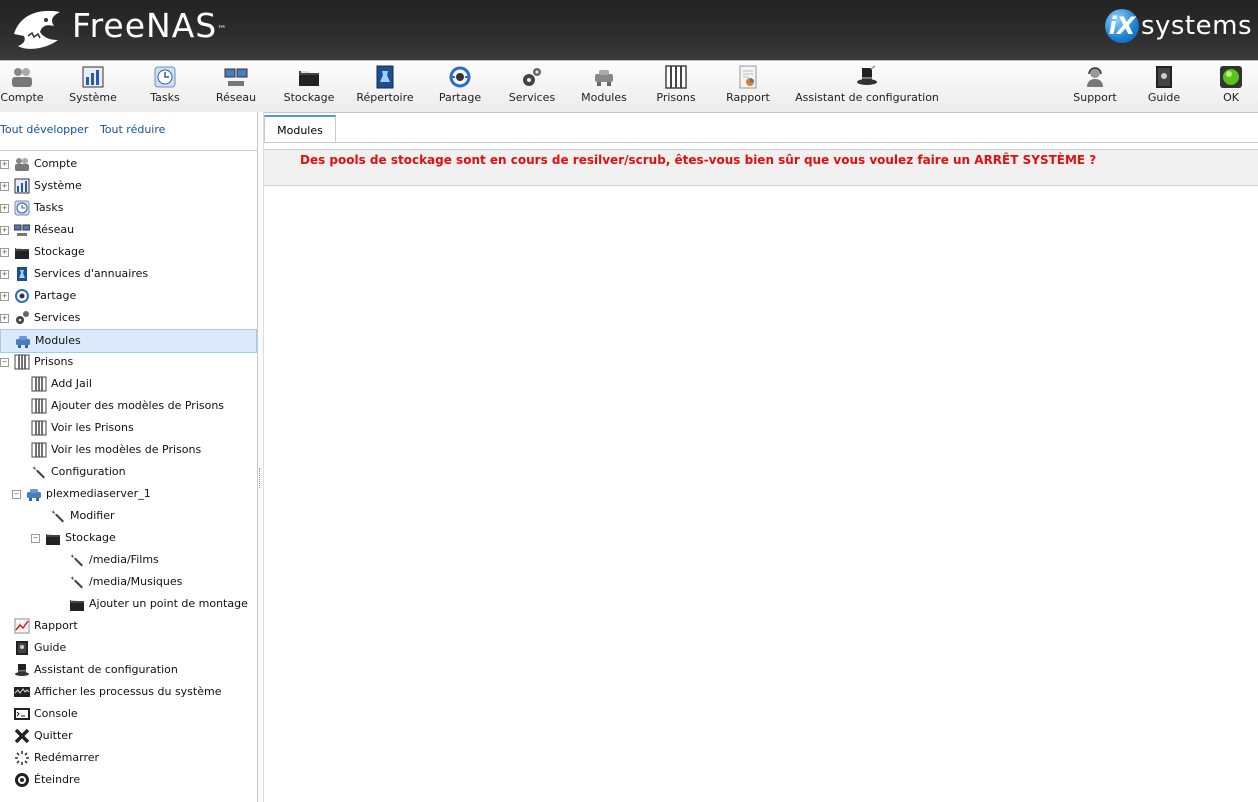 Image resolution: width=1258 pixels, height=802 pixels. I want to click on toolbar-guide-button: Guide, so click(1164, 87).